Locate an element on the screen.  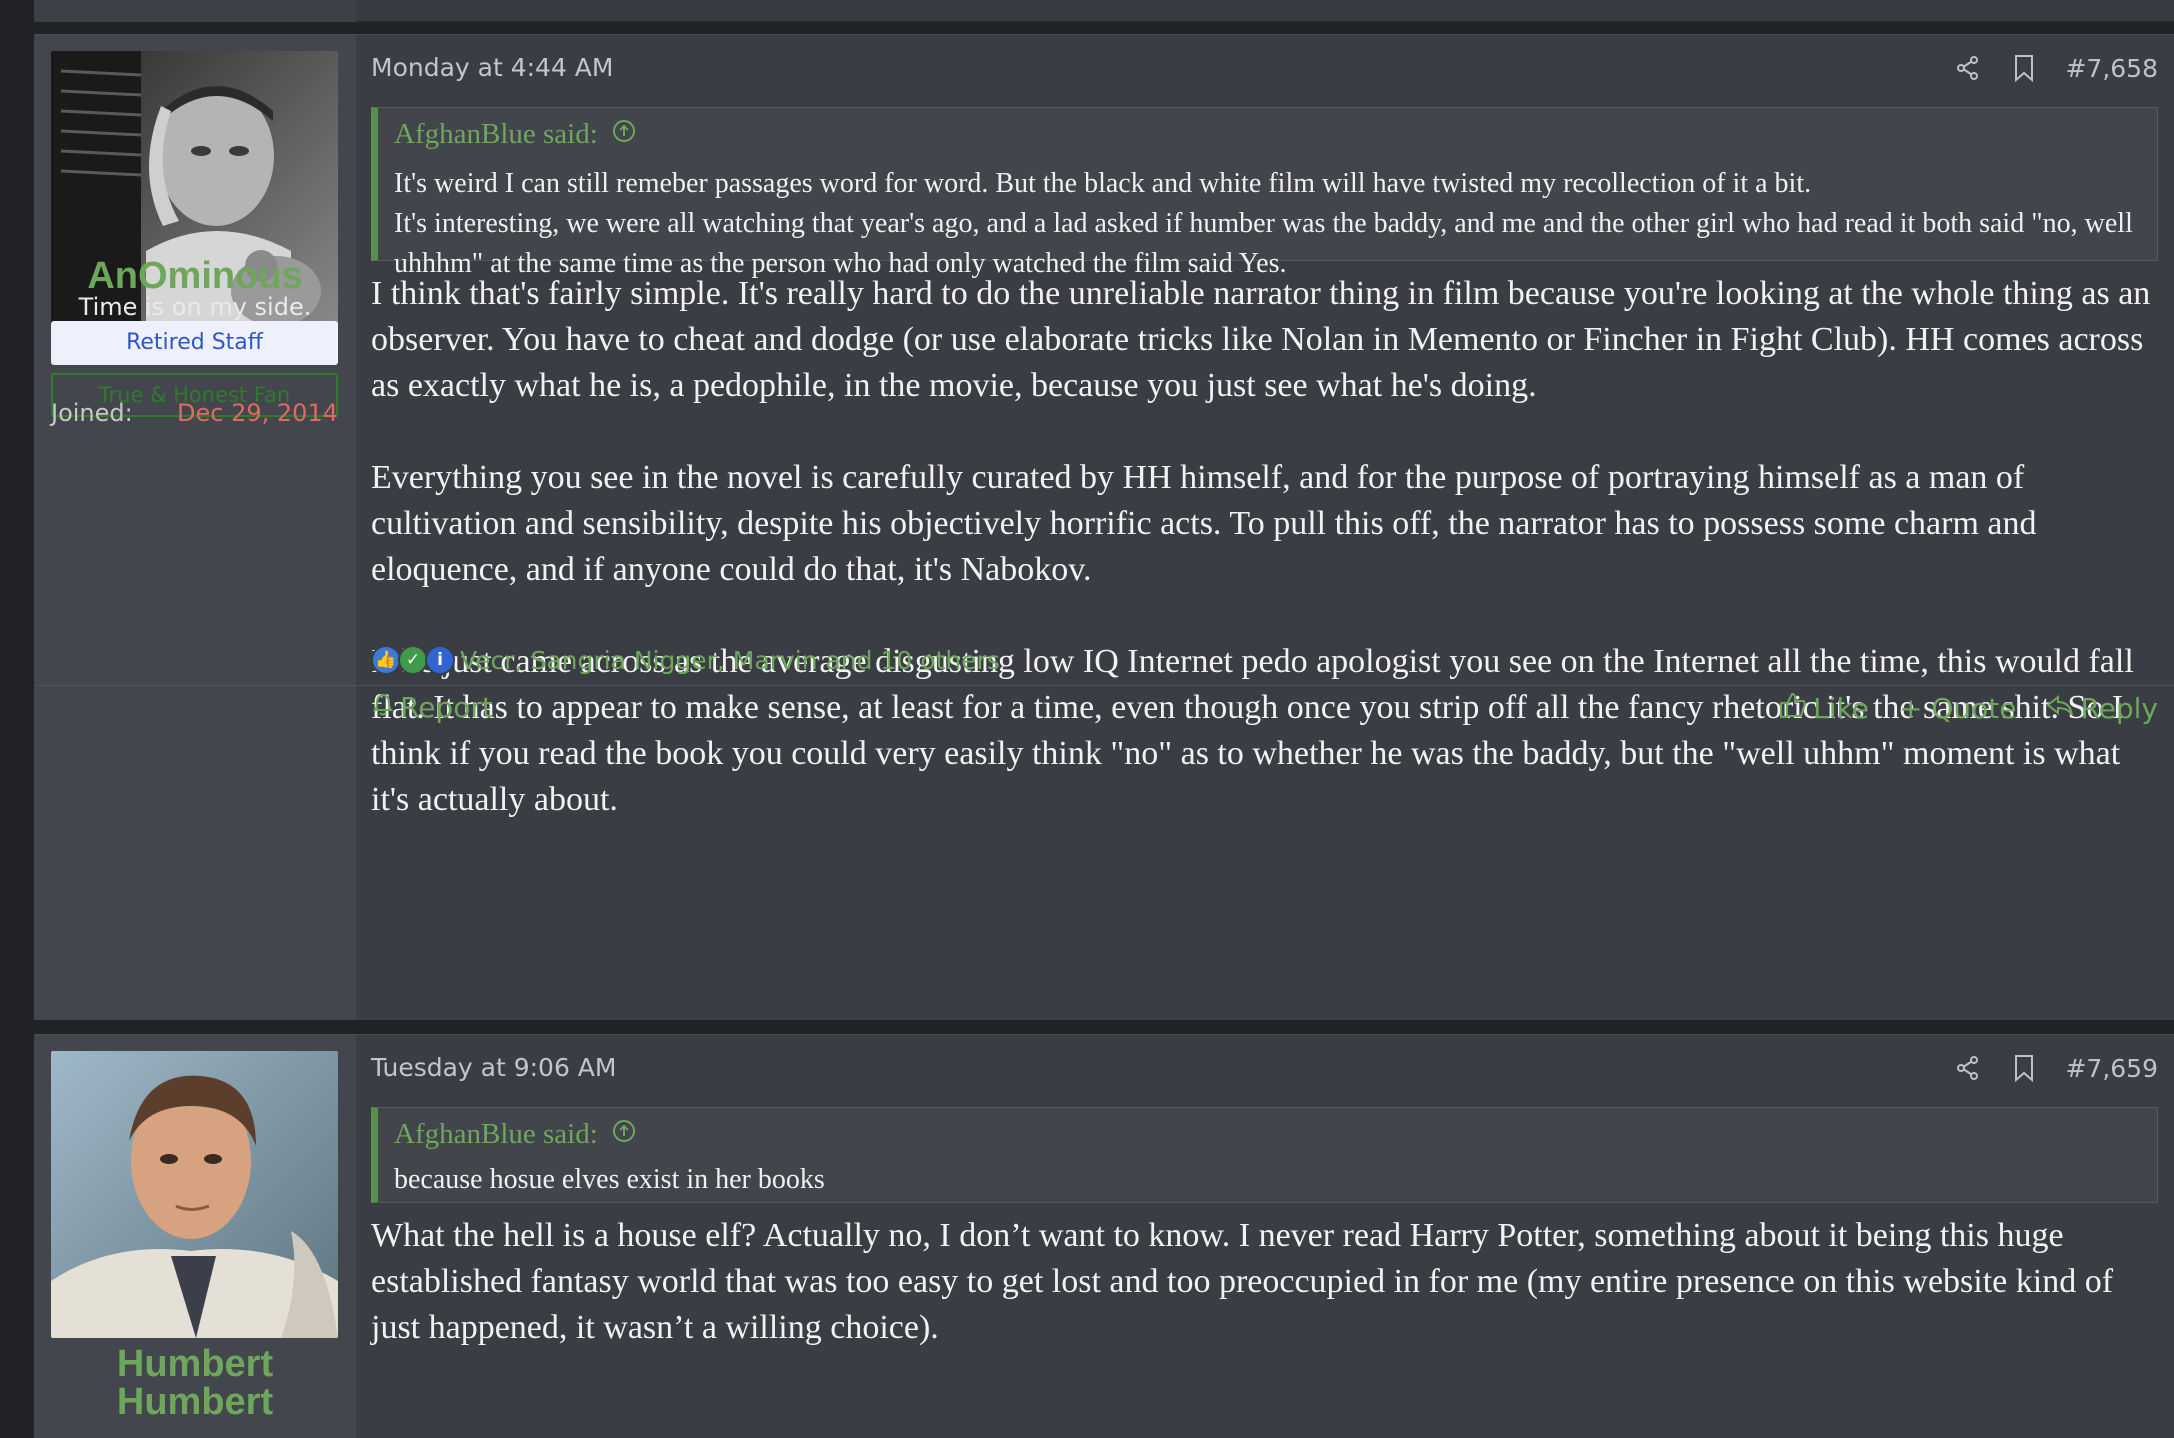
user-info-panel: Humbert Humbert is located at coordinates (195, 1236).